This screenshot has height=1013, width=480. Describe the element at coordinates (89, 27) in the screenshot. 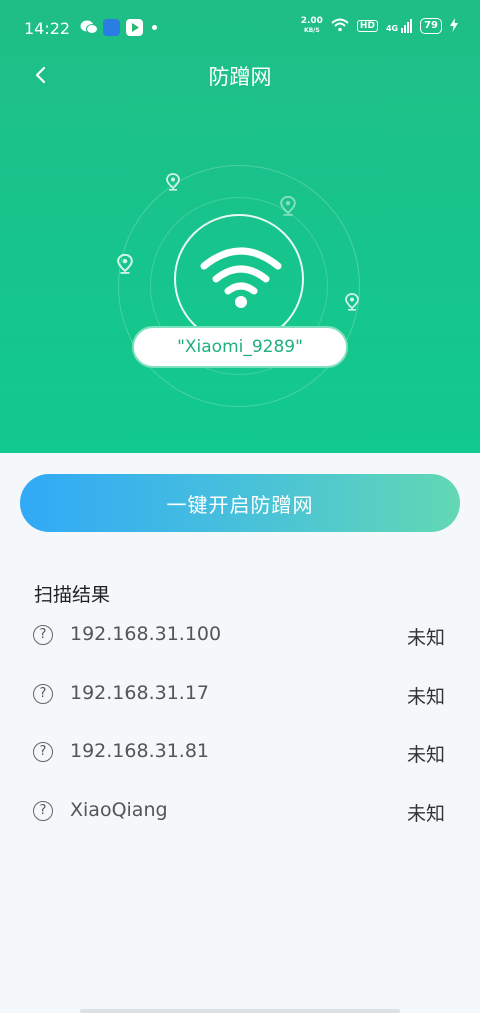

I see `wechat-icon` at that location.